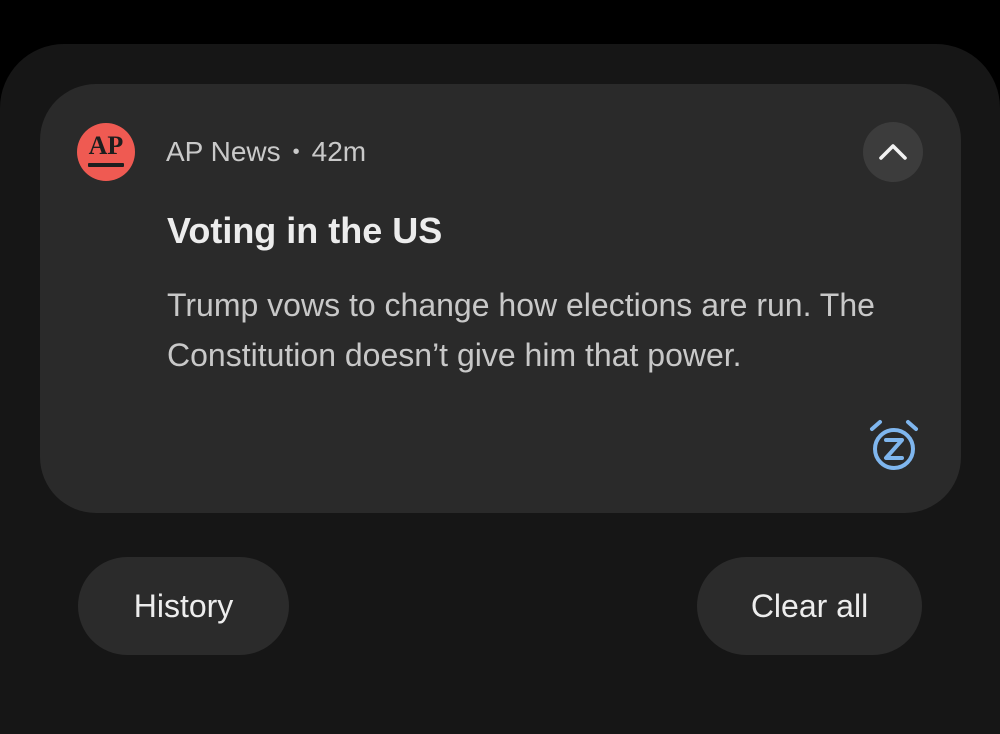 The width and height of the screenshot is (1000, 734). I want to click on history-button: History, so click(183, 606).